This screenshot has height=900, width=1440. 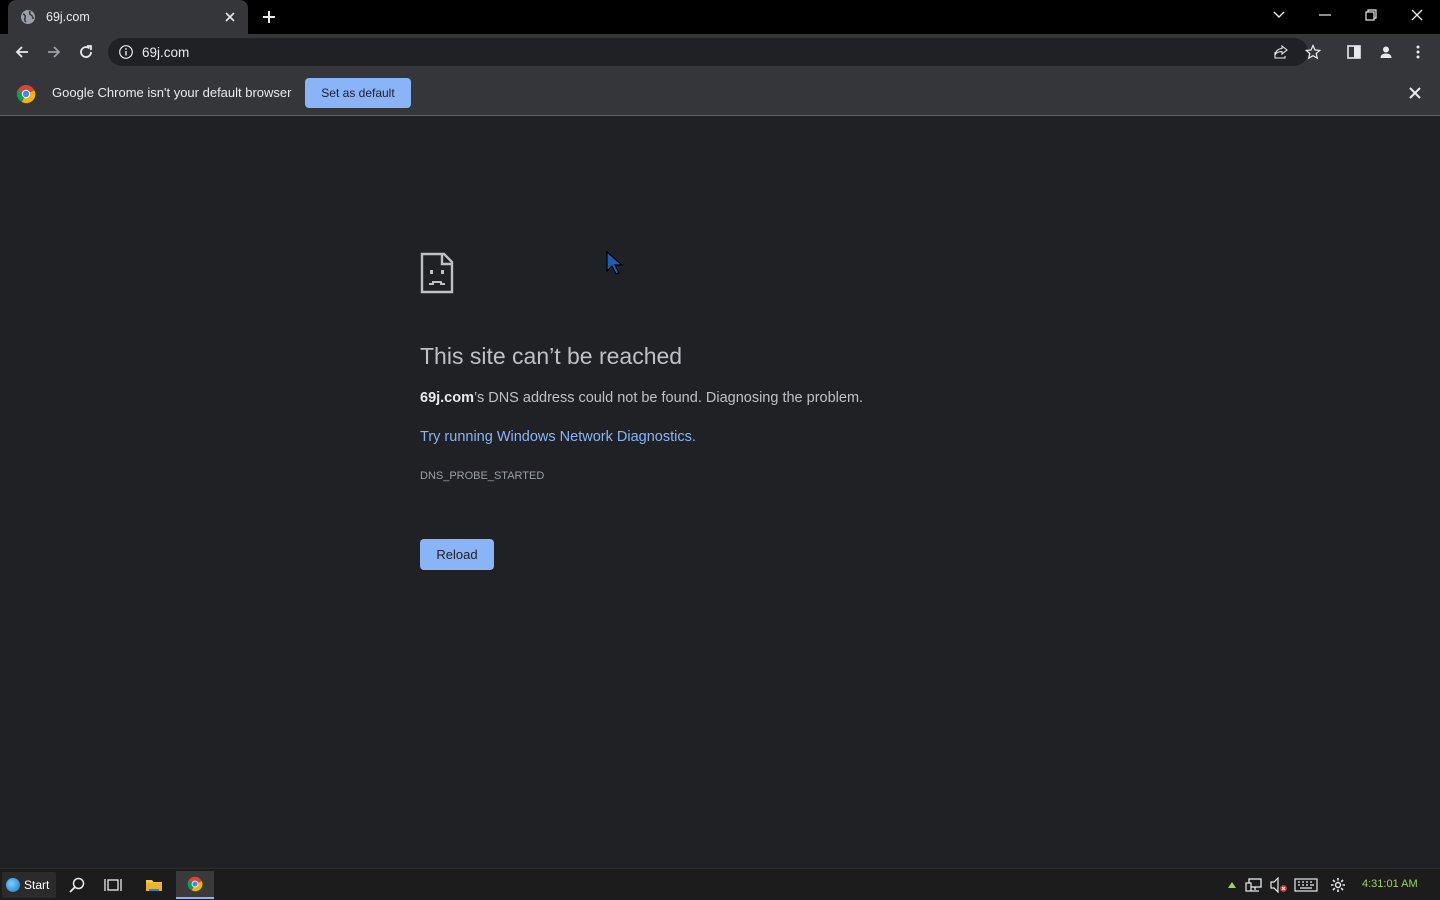 What do you see at coordinates (68, 17) in the screenshot?
I see `tab-title: 69j.com` at bounding box center [68, 17].